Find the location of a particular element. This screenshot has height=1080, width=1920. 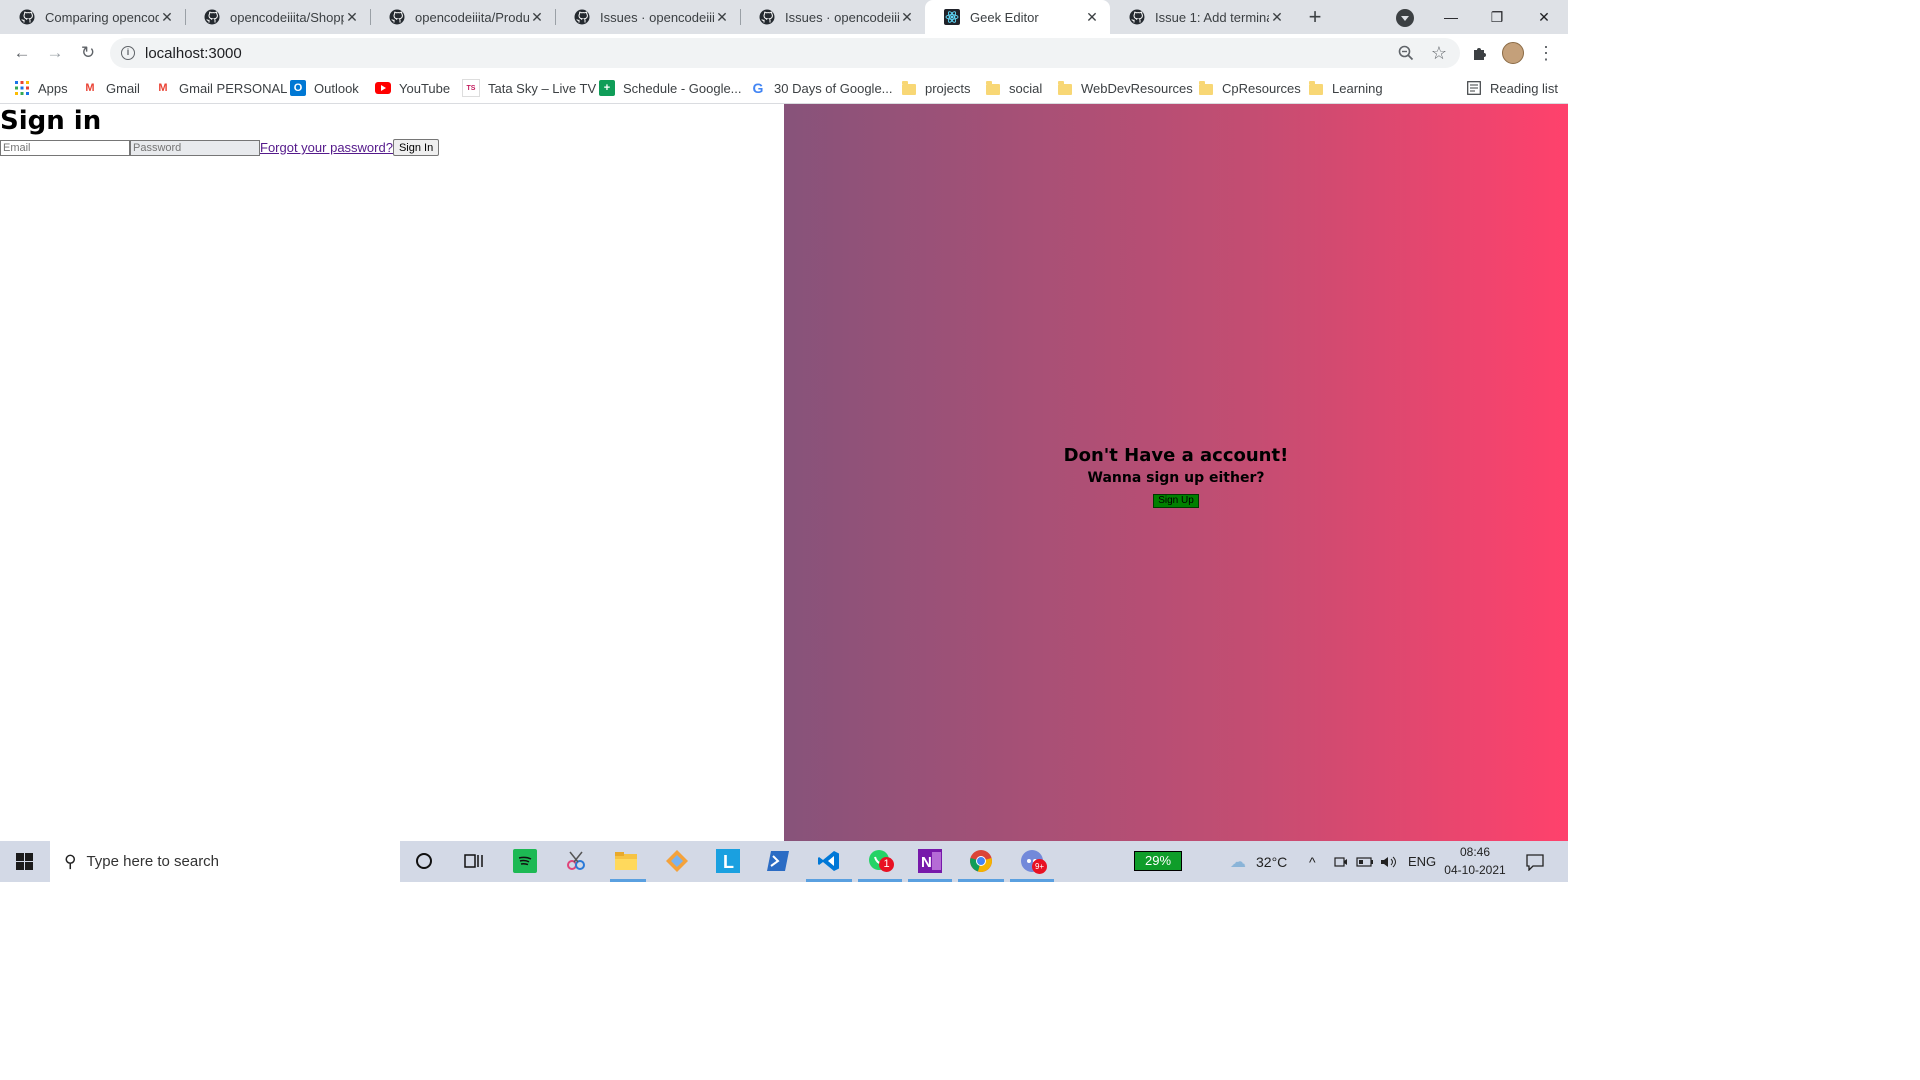

tab-title: opencodeiiita/Shopping is located at coordinates (287, 17).